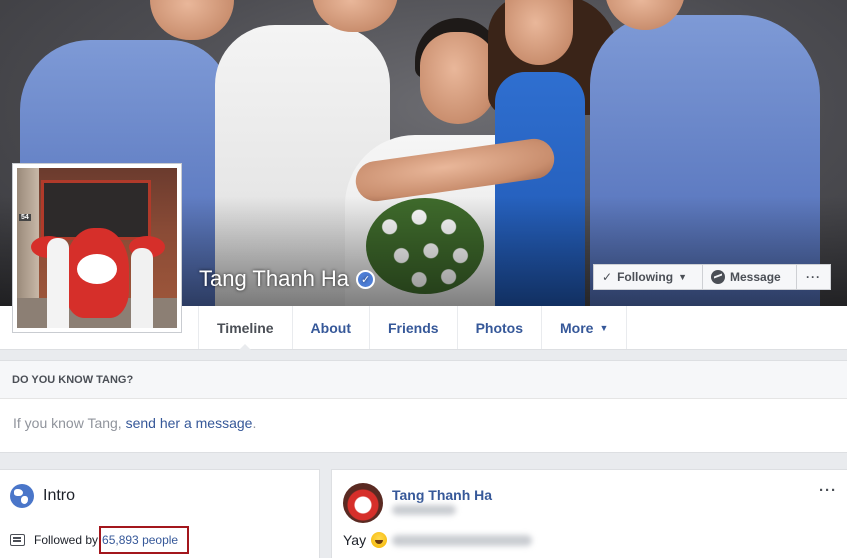  Describe the element at coordinates (366, 279) in the screenshot. I see `verified-badge-icon: ✓` at that location.